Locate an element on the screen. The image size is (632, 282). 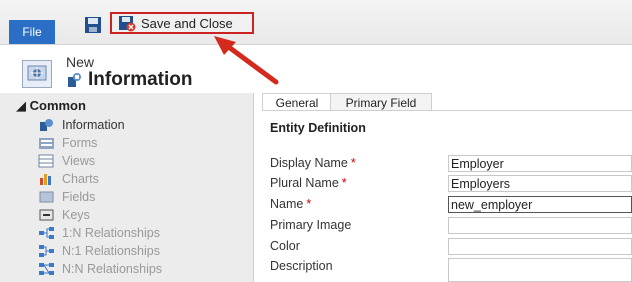
sidebar-item-n1-relationships: N:1 Relationships is located at coordinates (99, 251).